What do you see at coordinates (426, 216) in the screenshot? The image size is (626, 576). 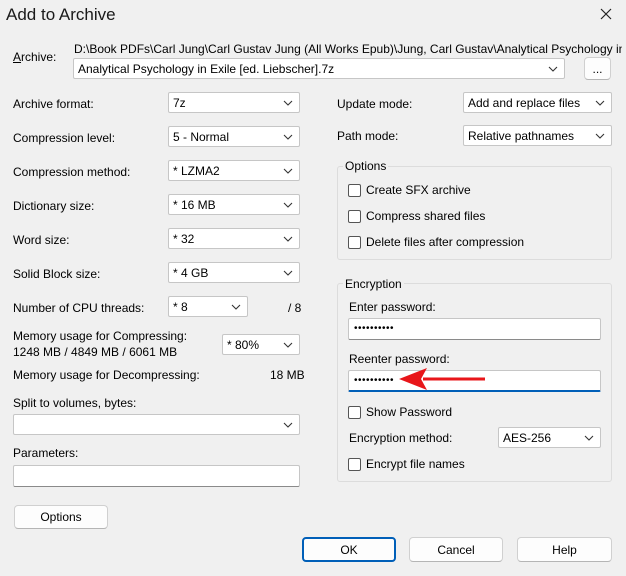 I see `compress-shared-label: Compress shared files` at bounding box center [426, 216].